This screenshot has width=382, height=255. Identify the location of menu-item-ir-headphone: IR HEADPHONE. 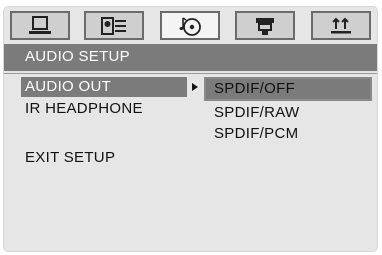
(84, 108).